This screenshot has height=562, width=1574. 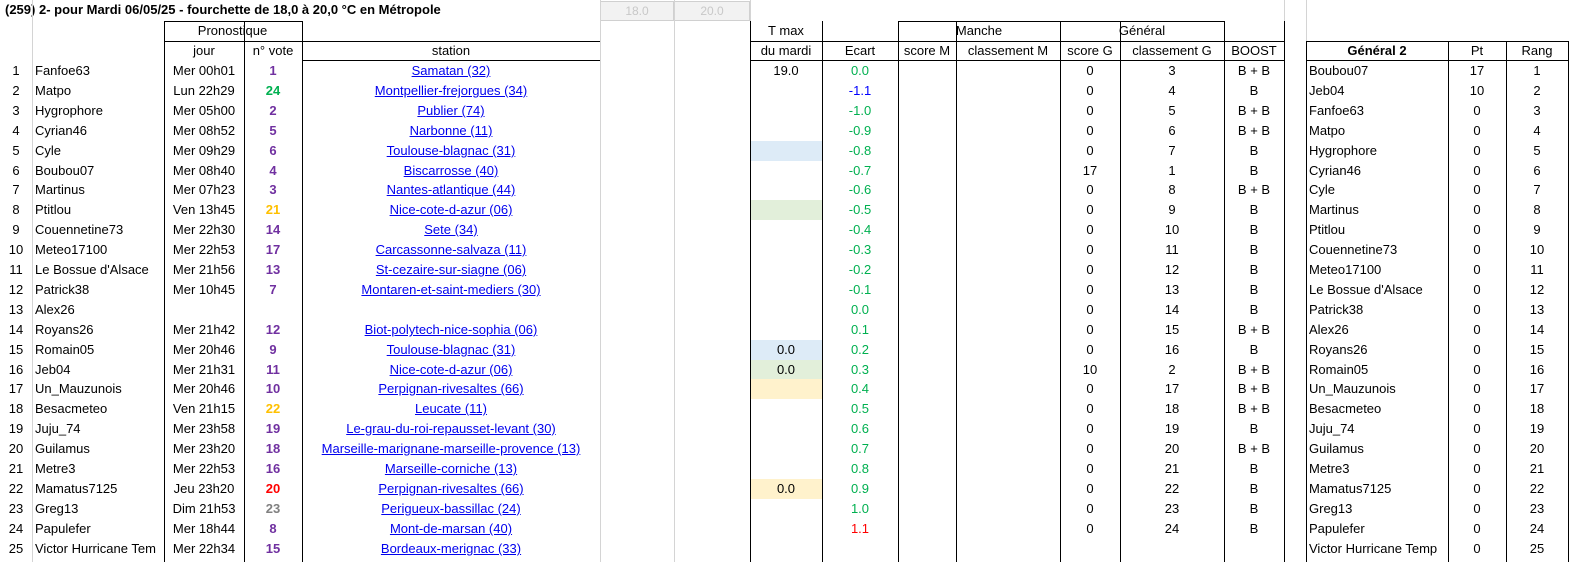 I want to click on general2-name: Besacmeteo, so click(x=1345, y=408).